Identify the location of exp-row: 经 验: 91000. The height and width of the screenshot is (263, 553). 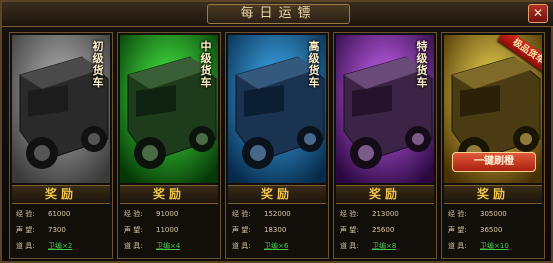
(171, 214).